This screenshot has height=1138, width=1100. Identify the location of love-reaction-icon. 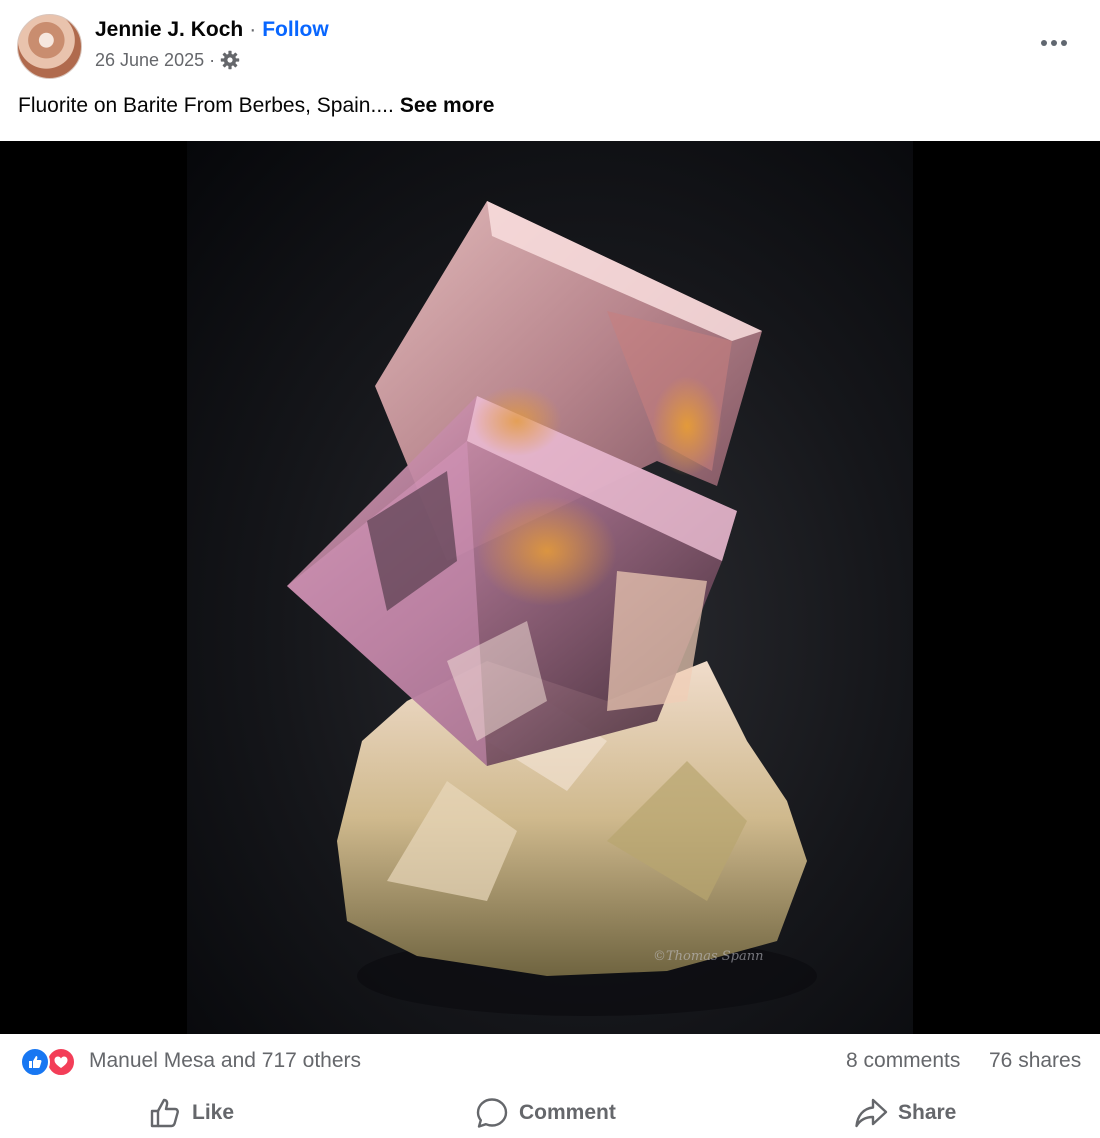
(61, 1062).